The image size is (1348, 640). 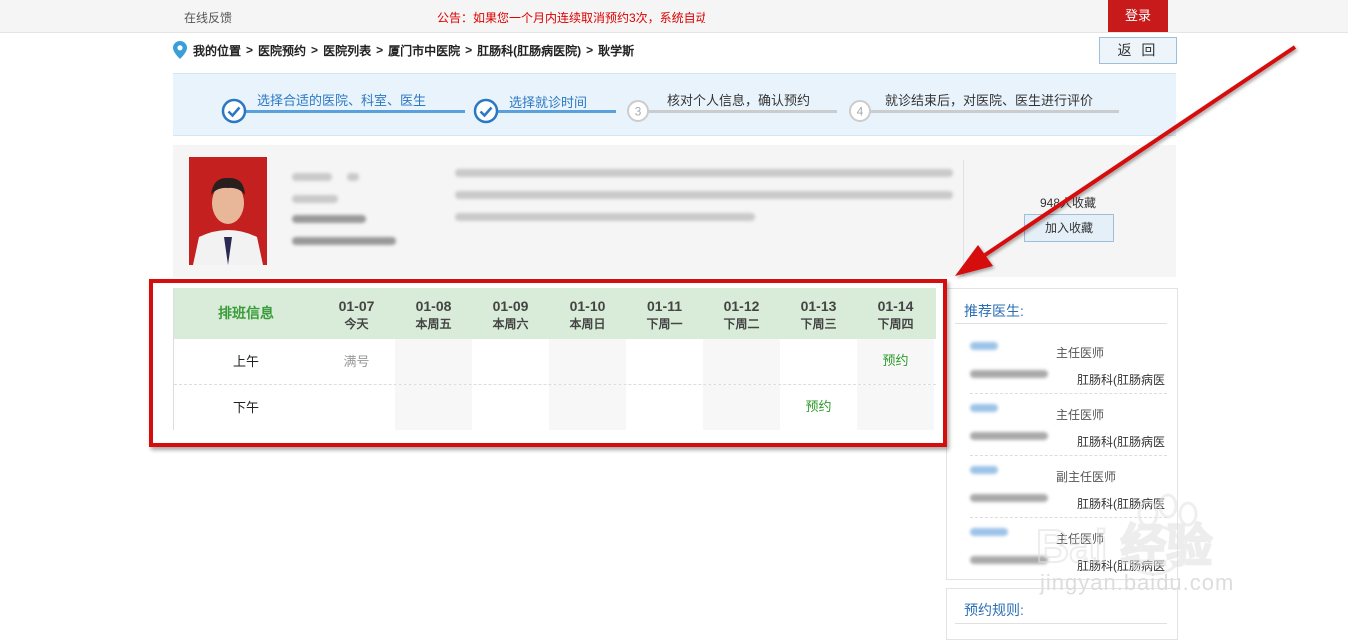 I want to click on login-button: 登录, so click(x=1138, y=16).